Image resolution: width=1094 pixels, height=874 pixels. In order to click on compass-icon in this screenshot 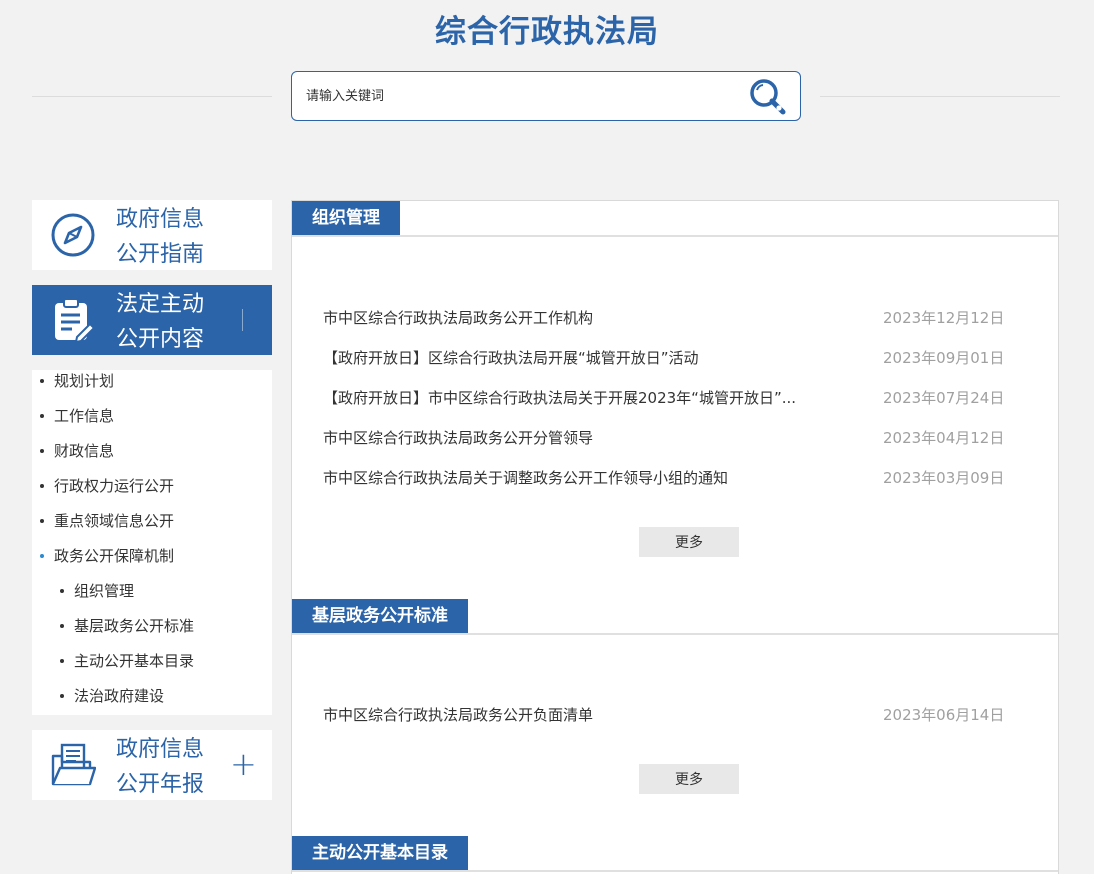, I will do `click(73, 235)`.